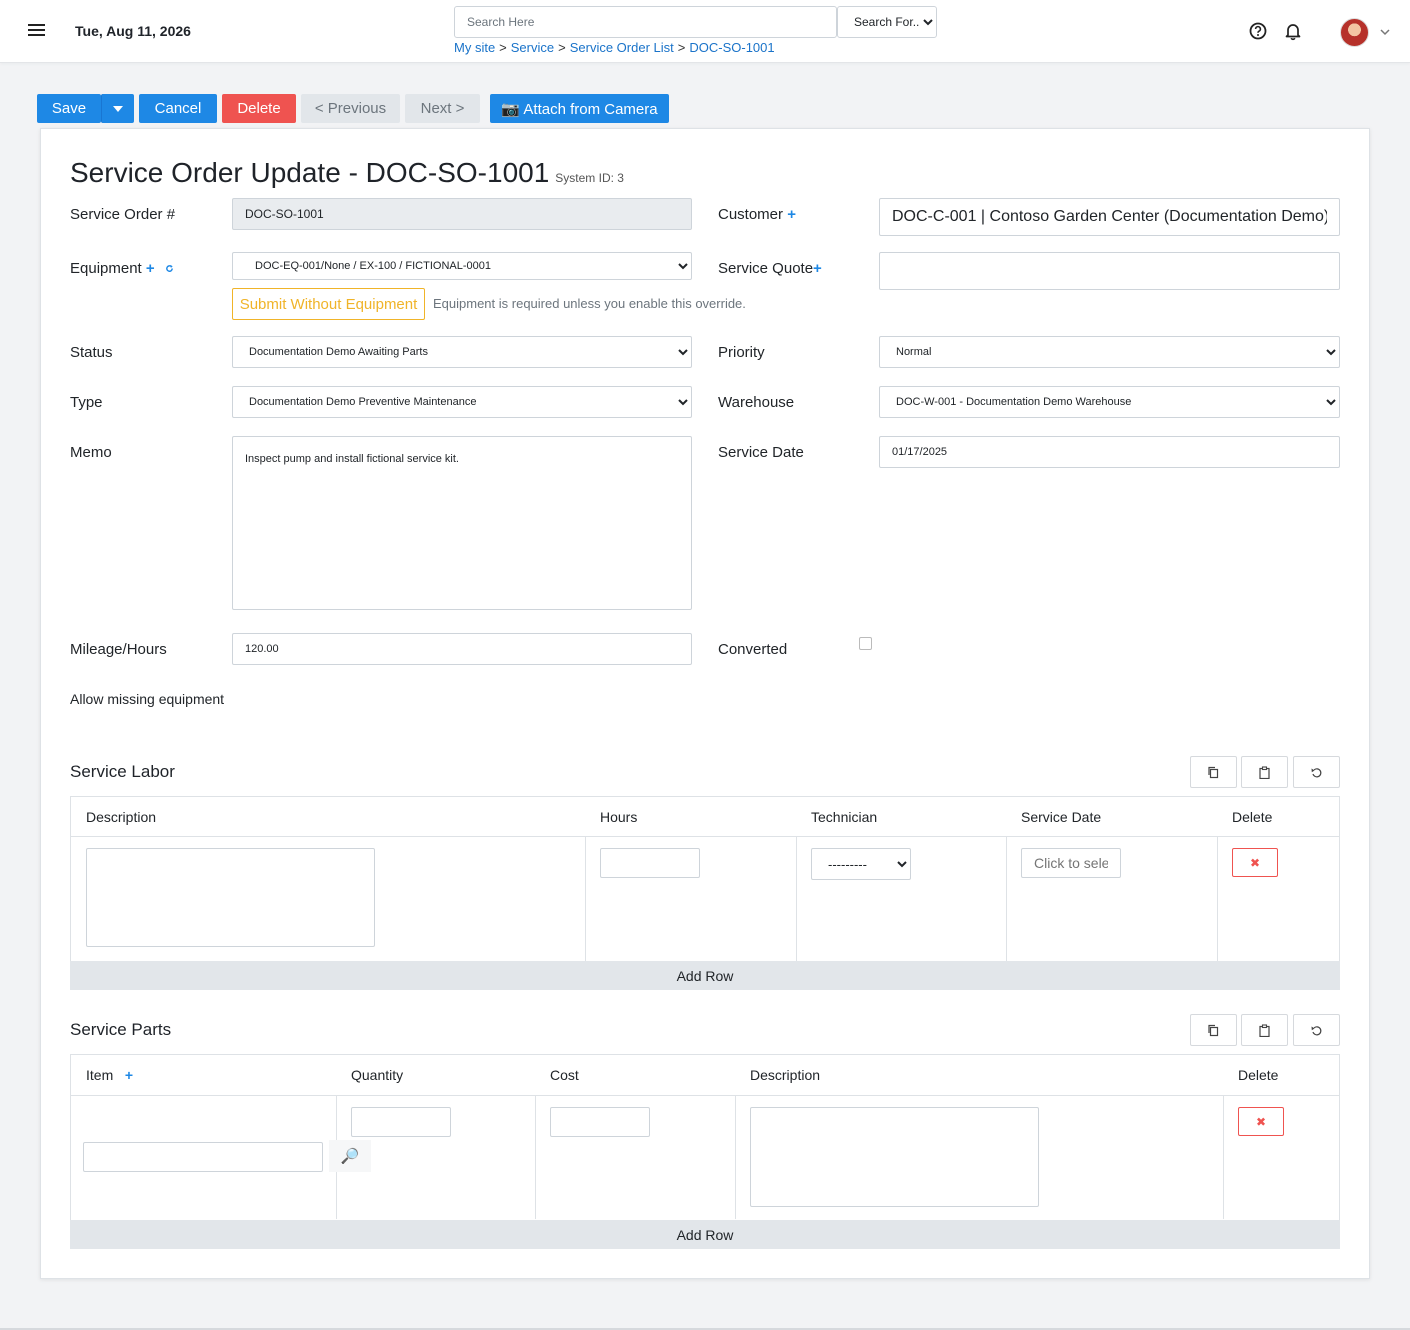  I want to click on labor-col-delete: Delete, so click(1252, 816).